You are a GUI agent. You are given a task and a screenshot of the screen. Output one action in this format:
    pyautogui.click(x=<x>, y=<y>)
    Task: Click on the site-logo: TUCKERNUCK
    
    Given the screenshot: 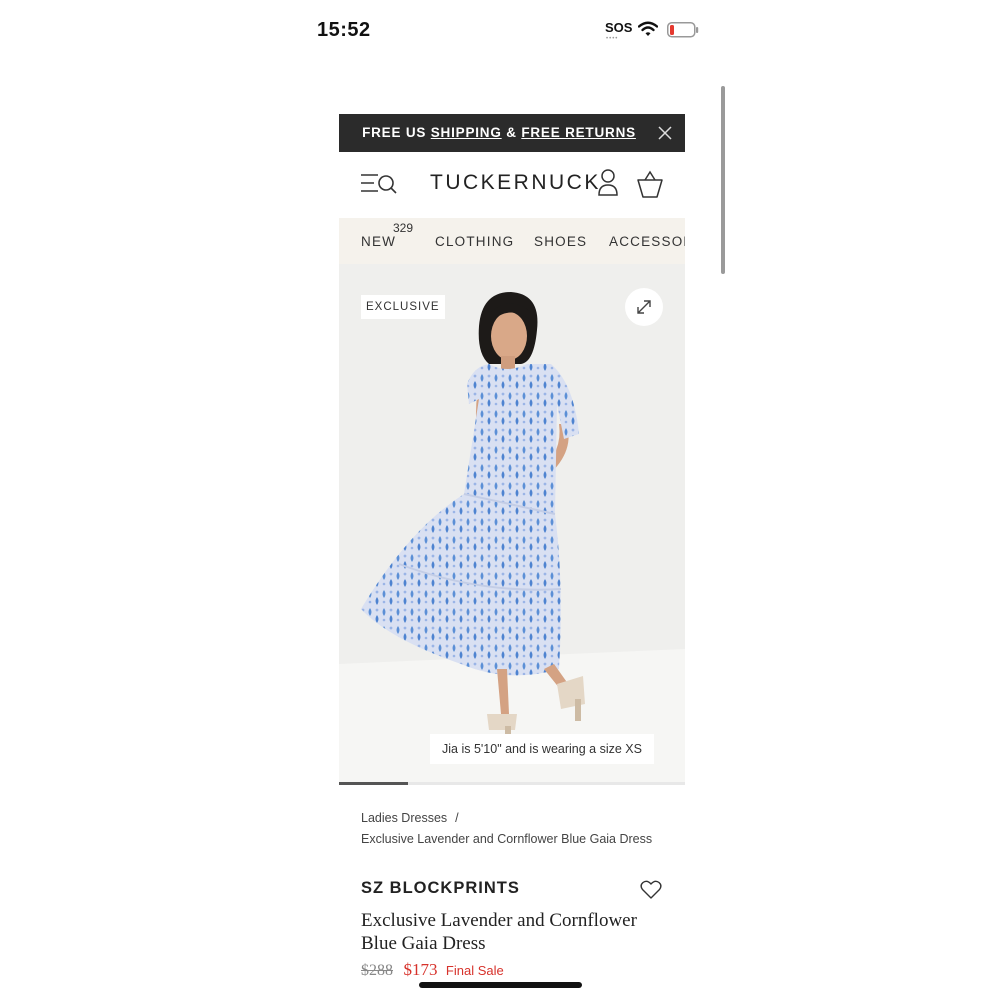 What is the action you would take?
    pyautogui.click(x=515, y=183)
    